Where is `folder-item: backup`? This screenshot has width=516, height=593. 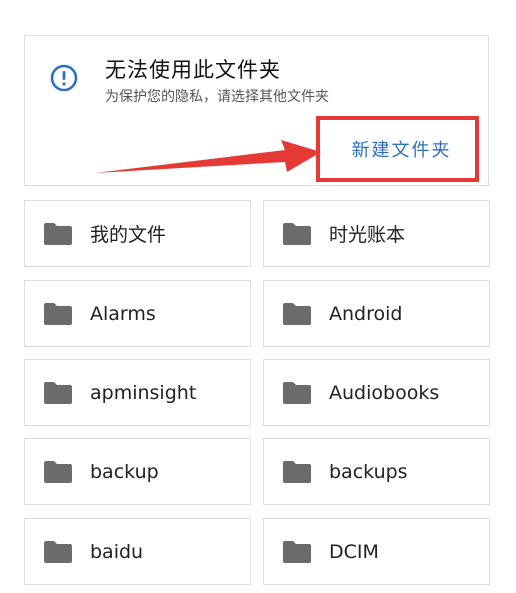 folder-item: backup is located at coordinates (137, 471).